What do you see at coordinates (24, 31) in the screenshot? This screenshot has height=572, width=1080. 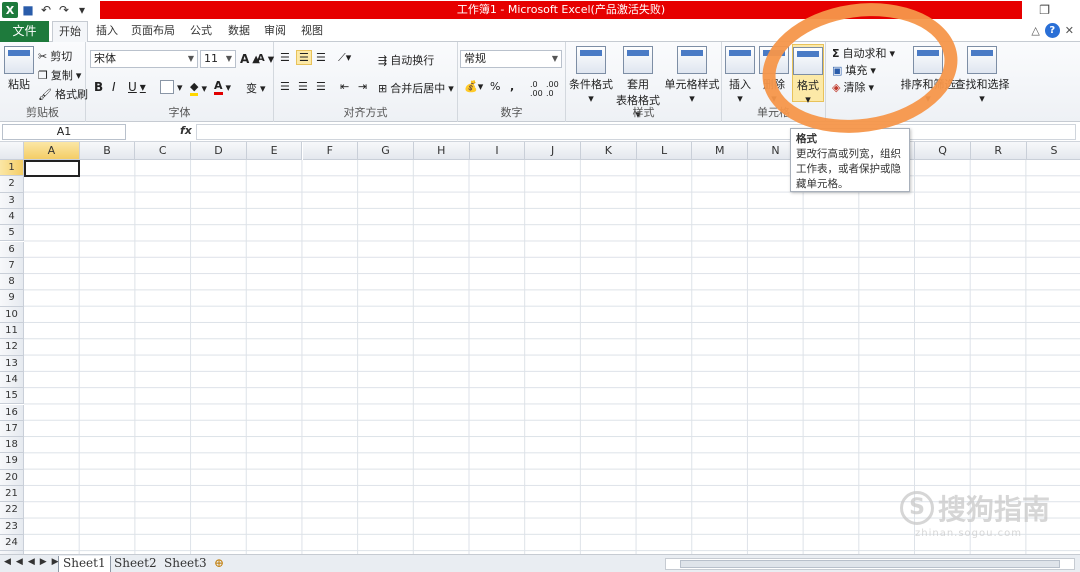 I see `tab-file: 文件` at bounding box center [24, 31].